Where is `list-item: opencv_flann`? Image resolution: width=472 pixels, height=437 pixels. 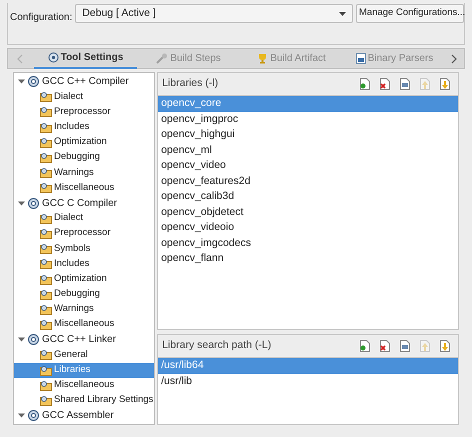 list-item: opencv_flann is located at coordinates (308, 258).